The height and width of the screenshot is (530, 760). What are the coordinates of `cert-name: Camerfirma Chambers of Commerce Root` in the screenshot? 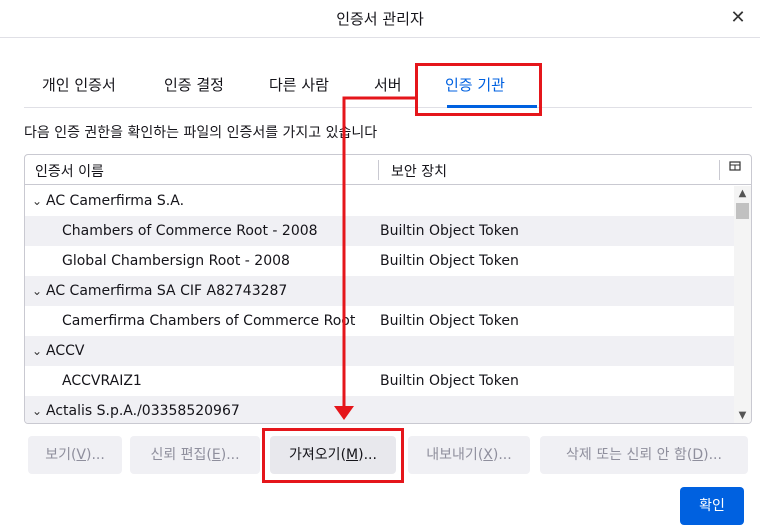 It's located at (209, 321).